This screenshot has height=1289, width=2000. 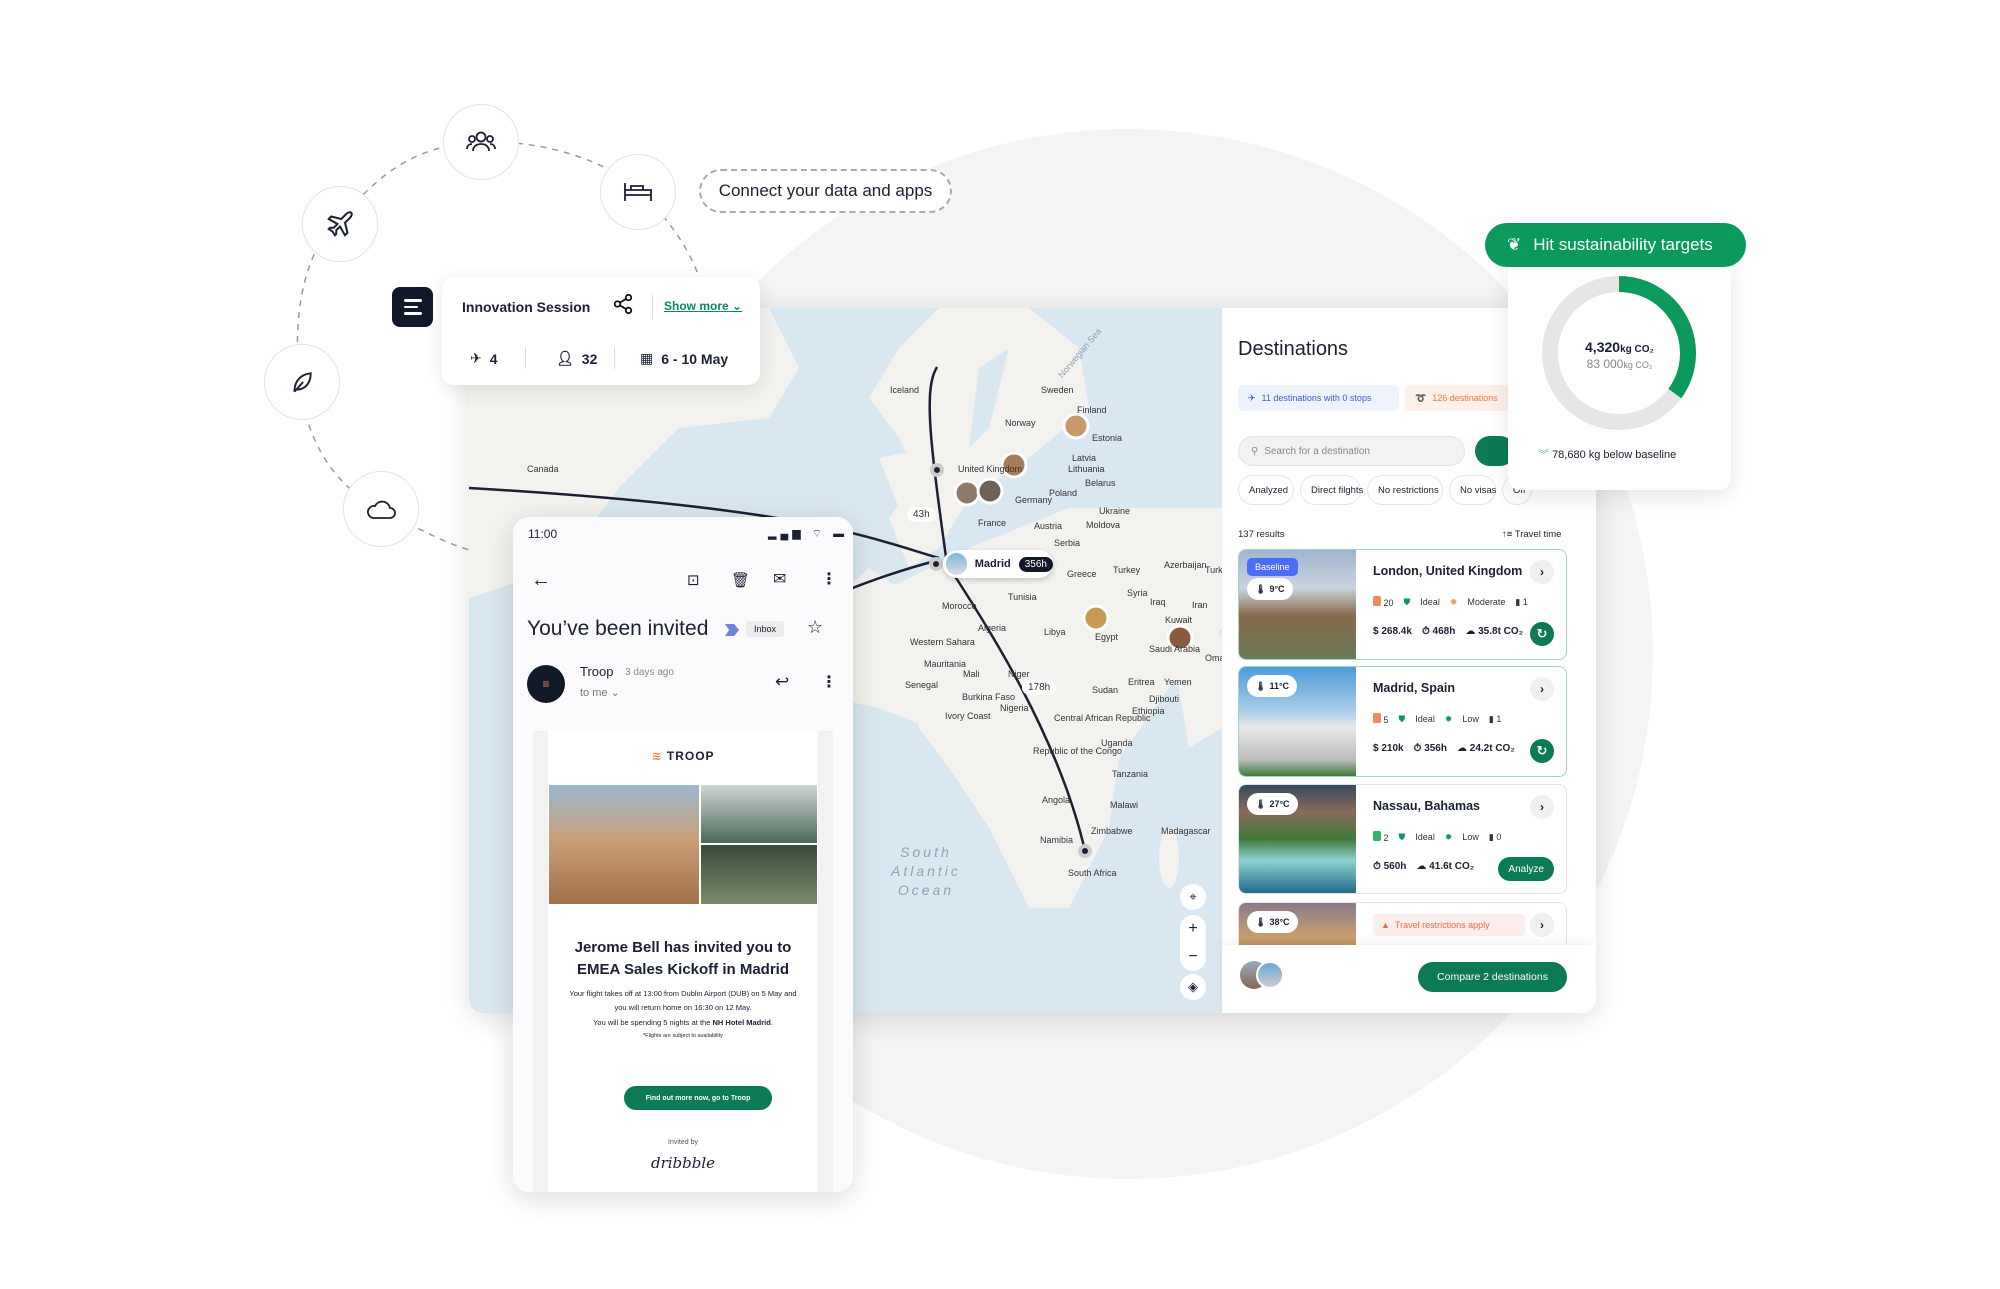 I want to click on map-label: Mali, so click(x=971, y=674).